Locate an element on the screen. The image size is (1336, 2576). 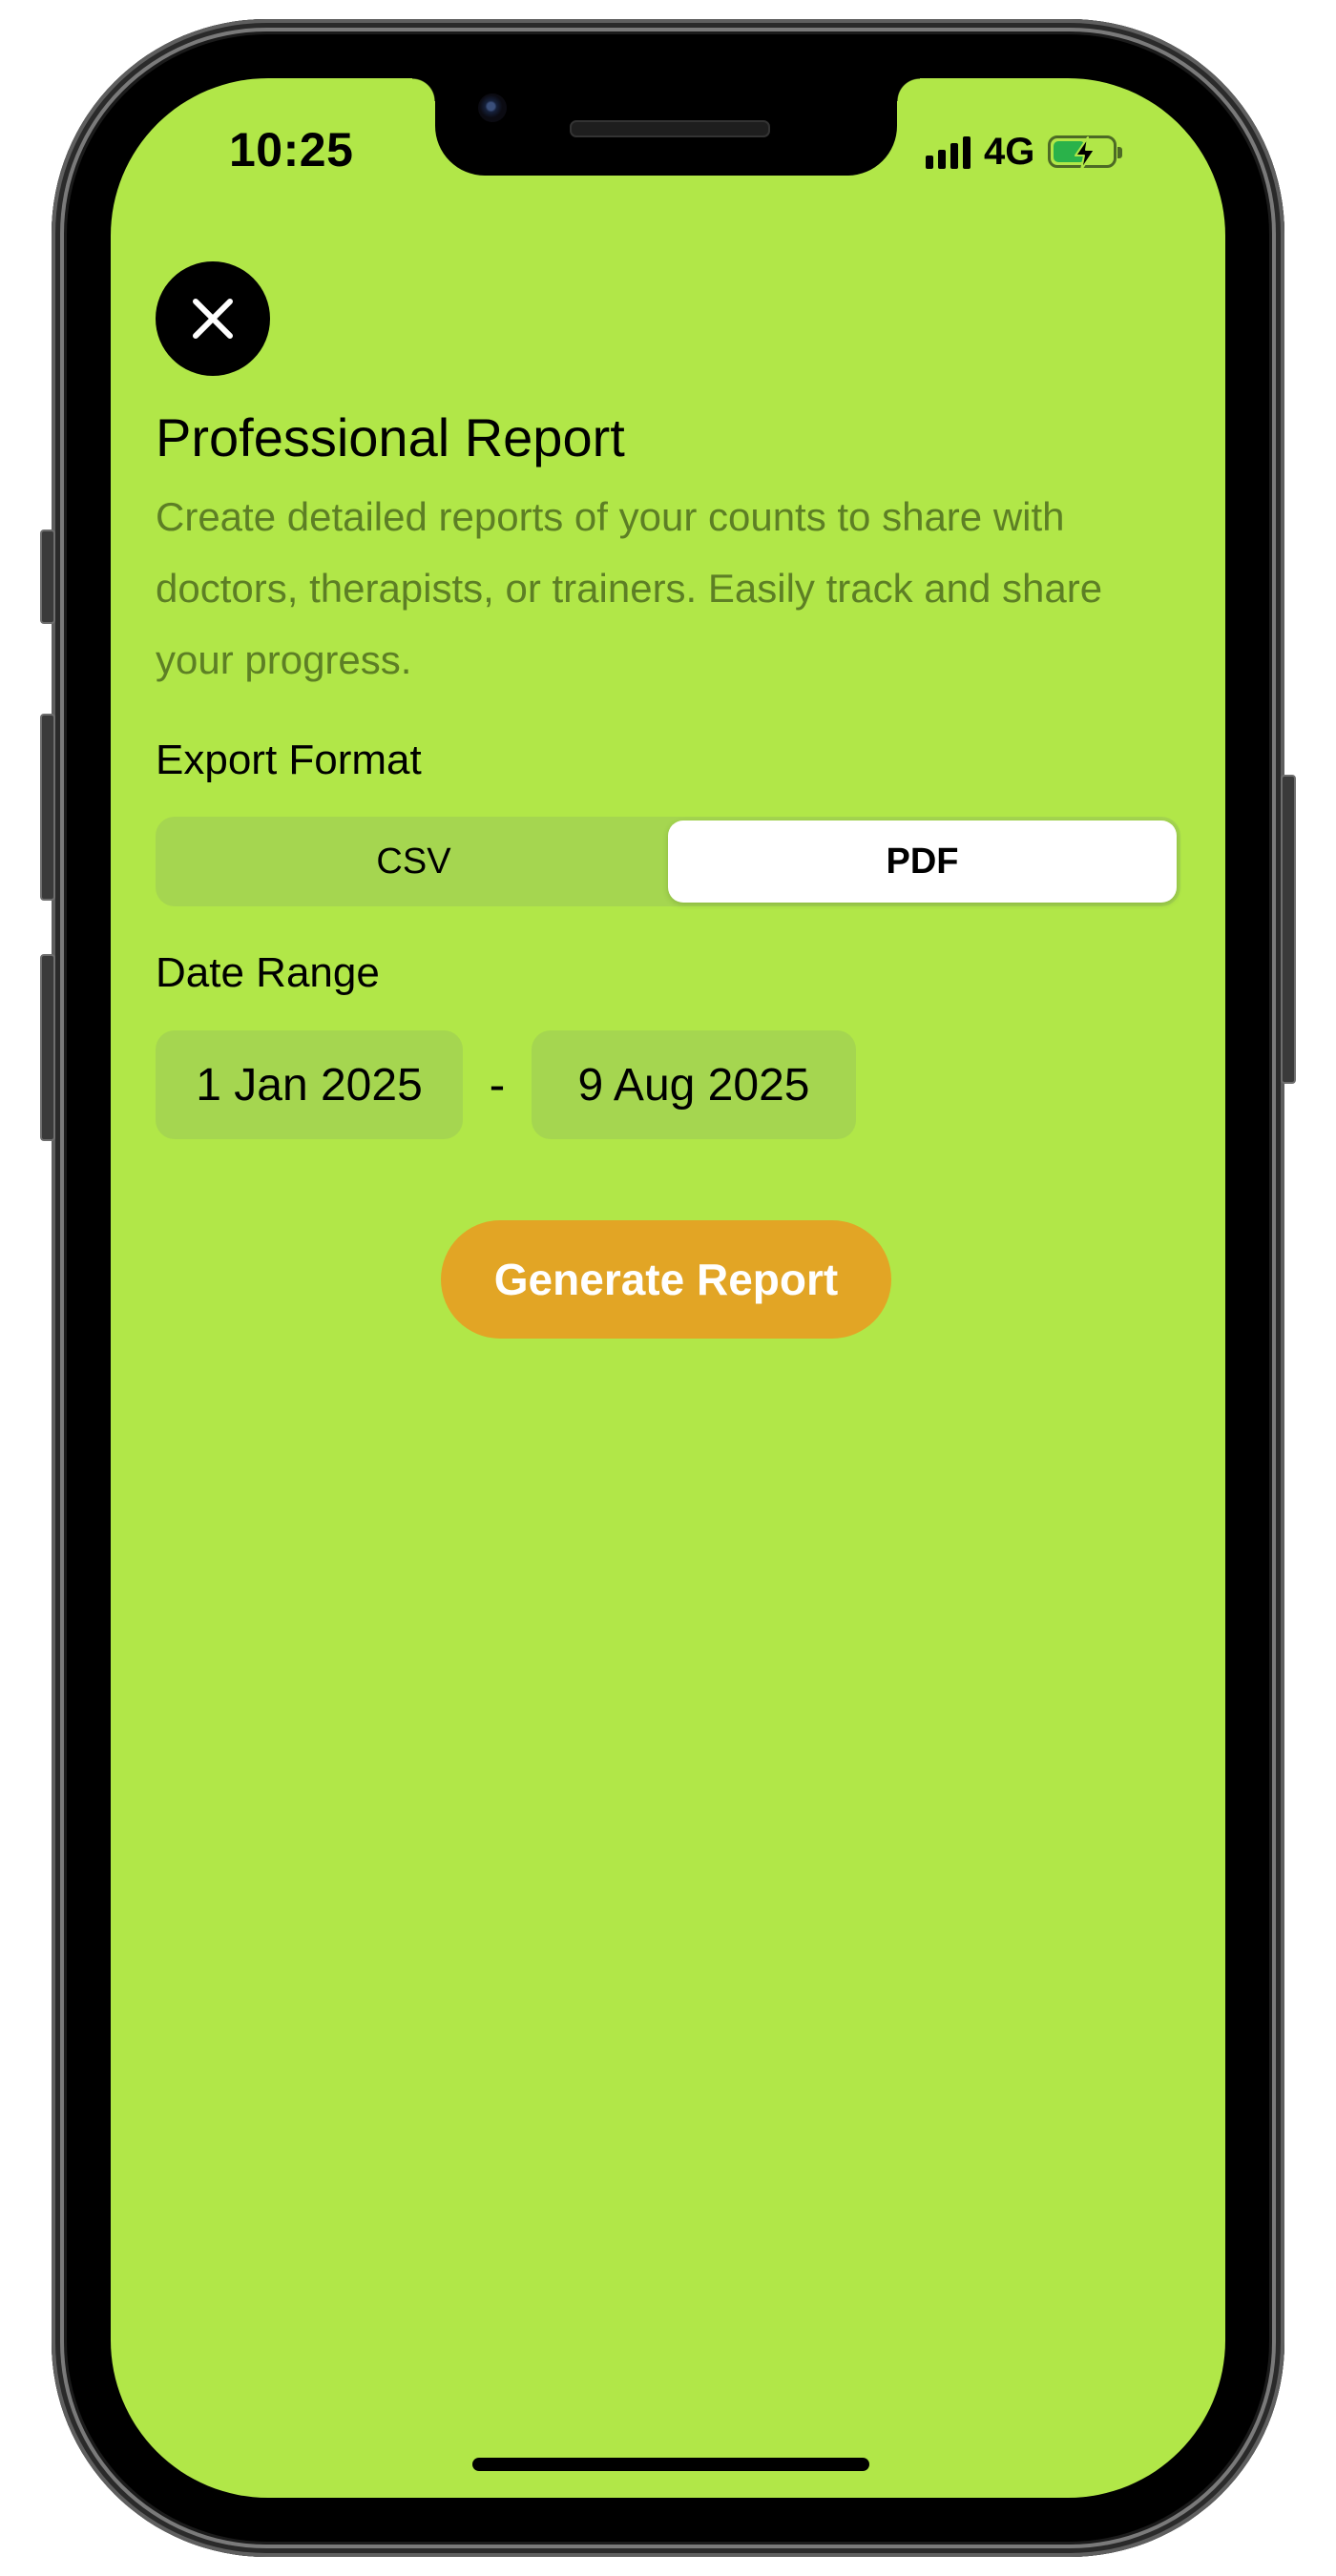
generate-report-button: Generate Report is located at coordinates (666, 1279).